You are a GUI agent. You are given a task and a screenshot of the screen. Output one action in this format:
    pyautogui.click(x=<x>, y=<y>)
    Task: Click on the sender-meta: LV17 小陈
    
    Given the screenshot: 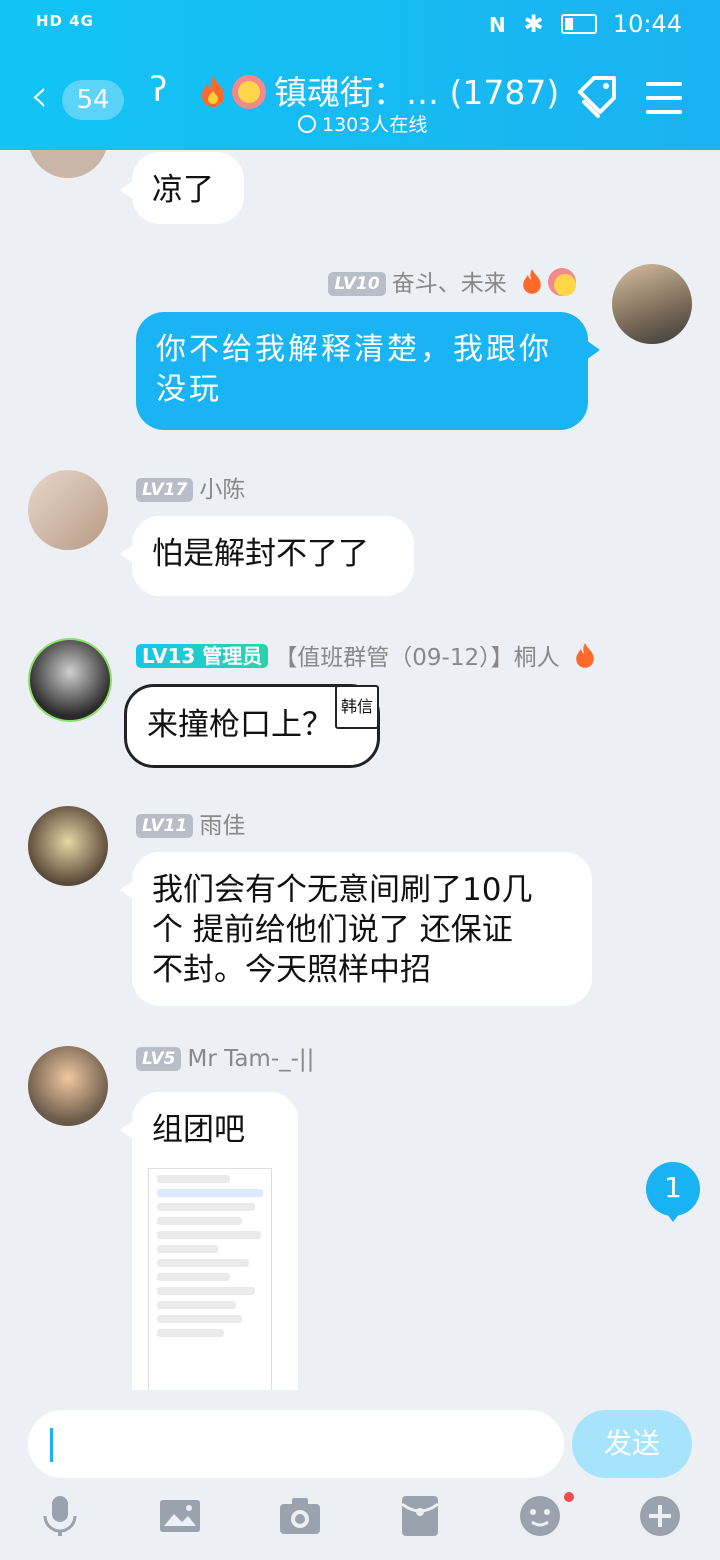 What is the action you would take?
    pyautogui.click(x=190, y=487)
    